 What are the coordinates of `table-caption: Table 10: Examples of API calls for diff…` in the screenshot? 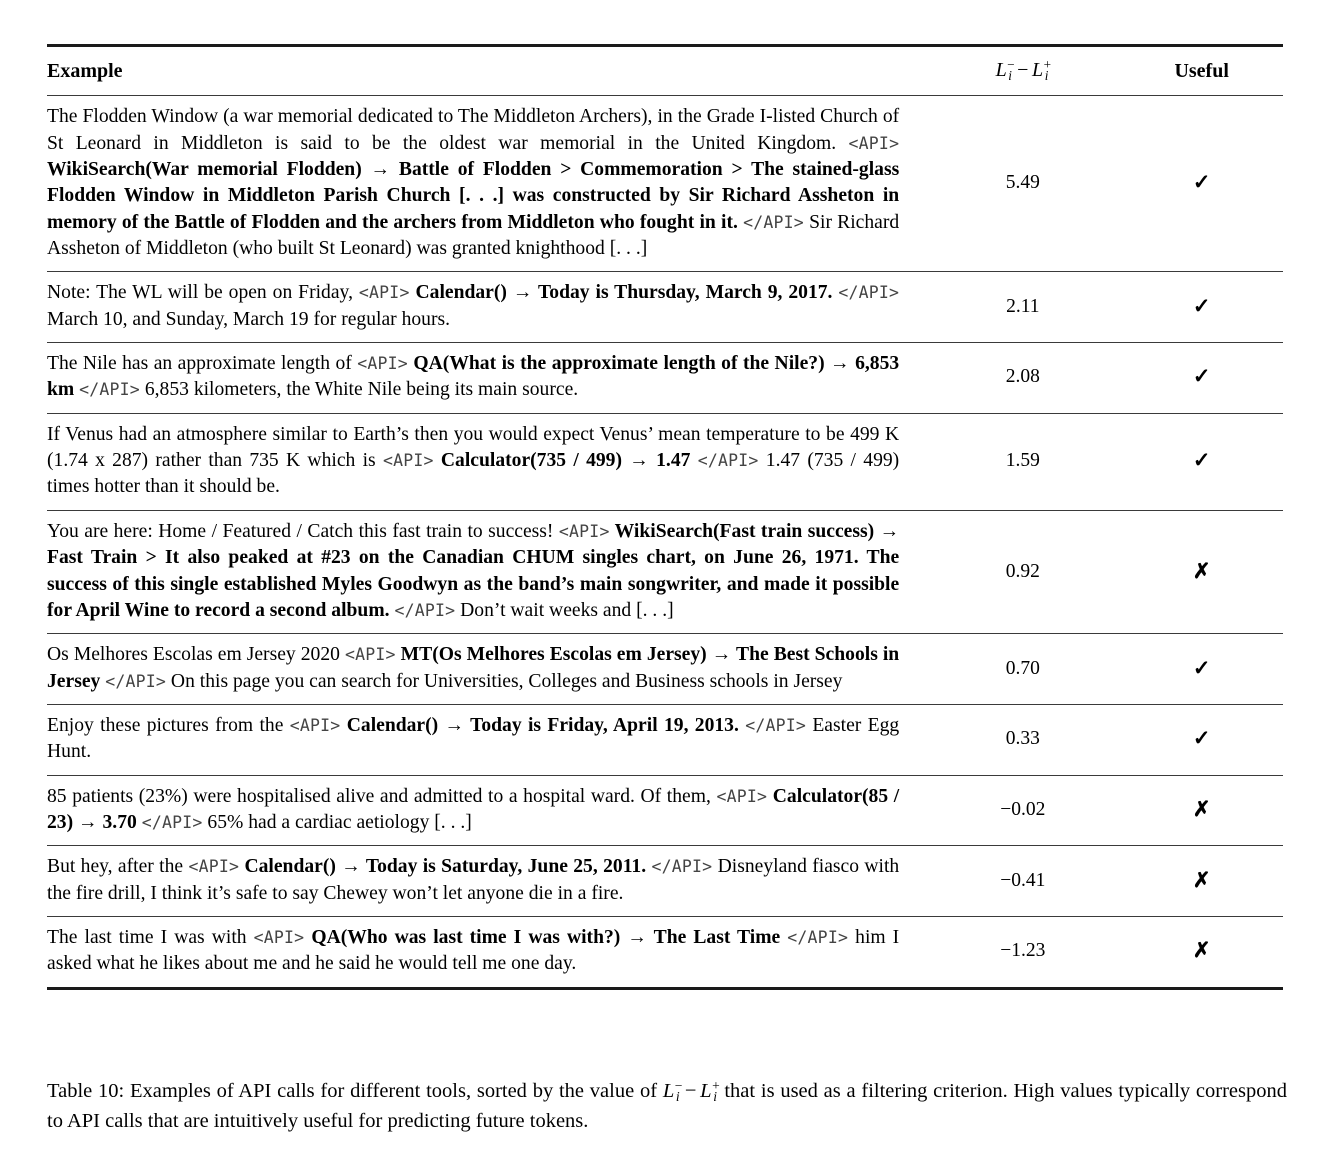 It's located at (667, 1106).